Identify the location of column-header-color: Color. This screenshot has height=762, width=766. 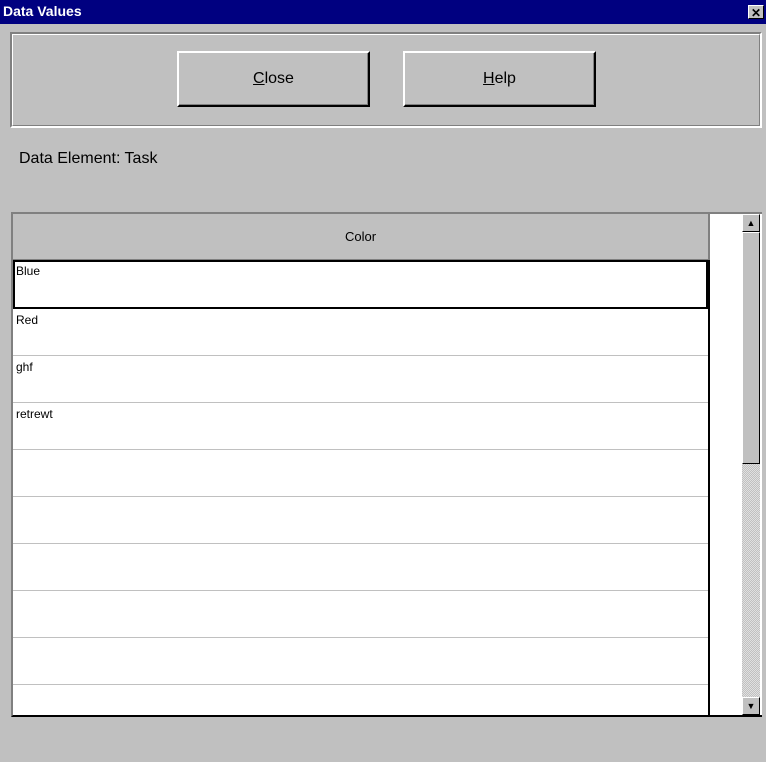
(361, 237).